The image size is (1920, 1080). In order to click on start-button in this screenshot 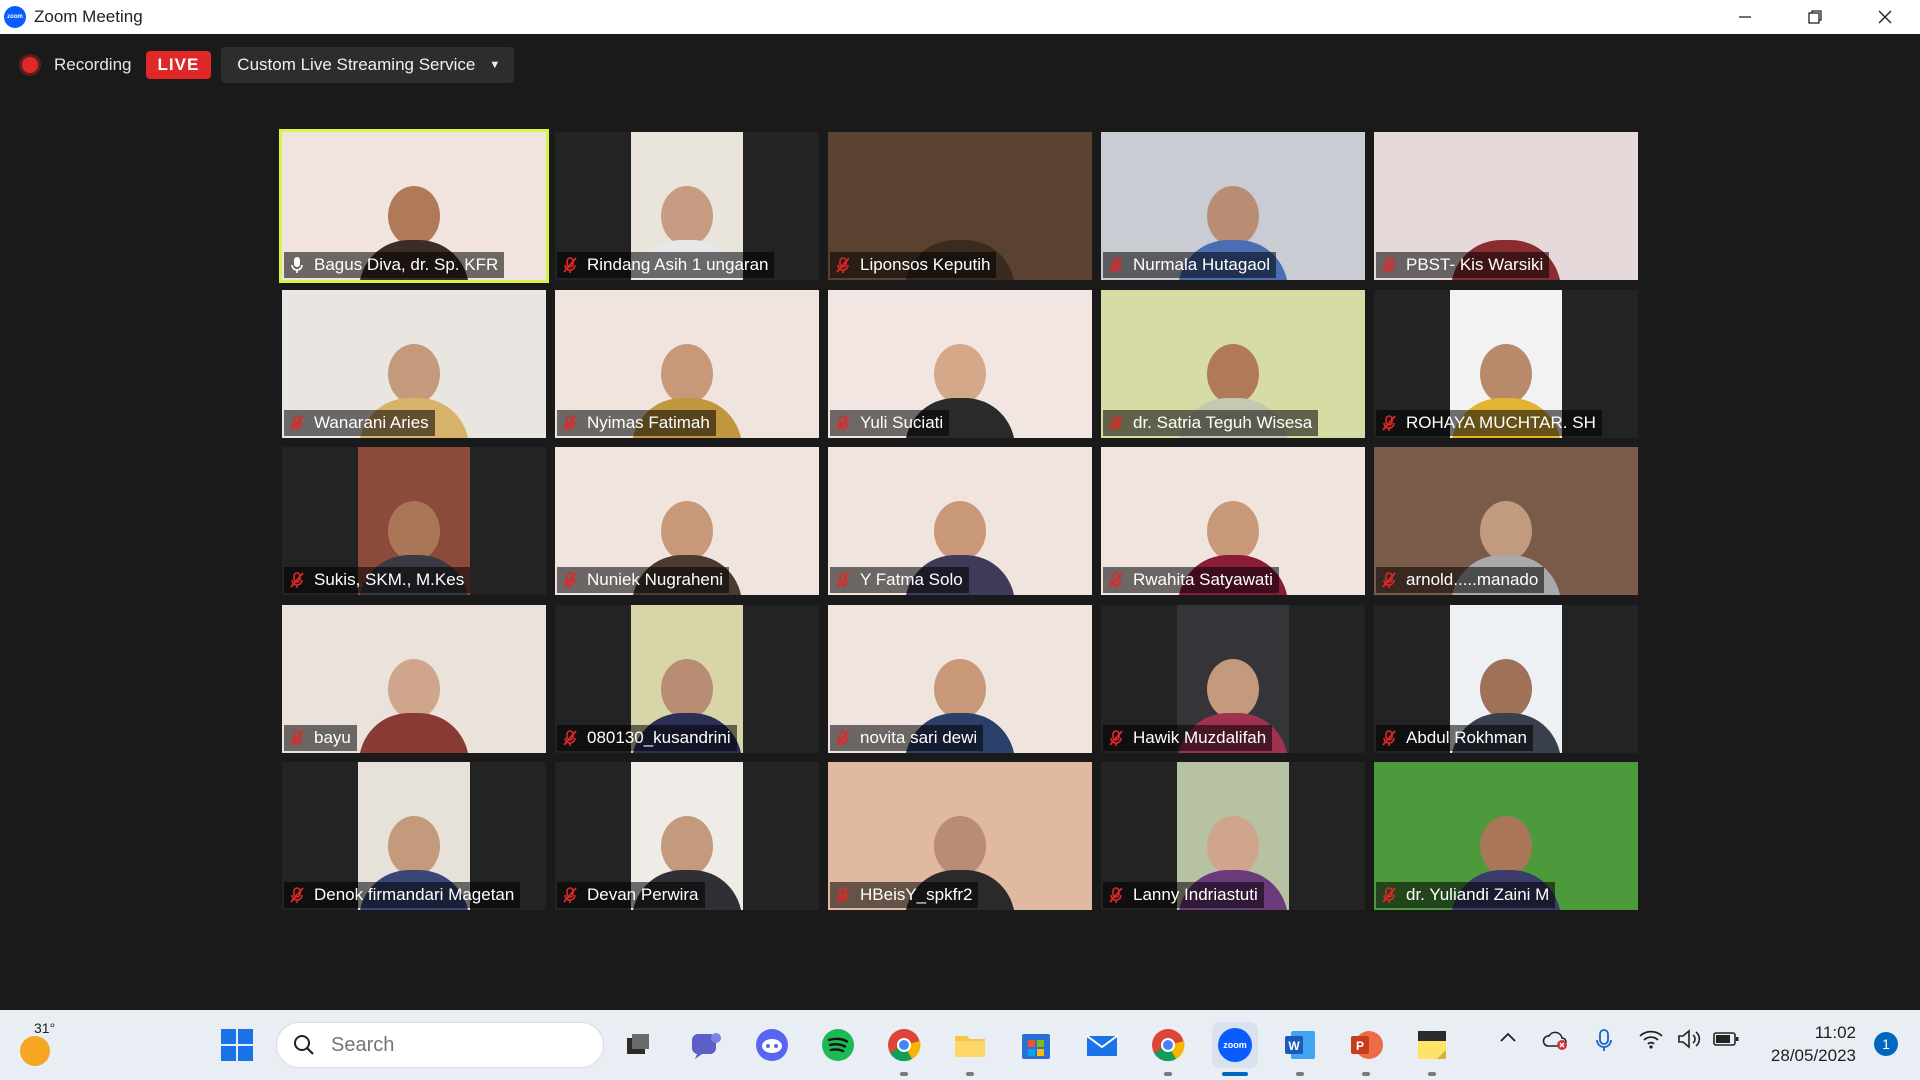, I will do `click(237, 1045)`.